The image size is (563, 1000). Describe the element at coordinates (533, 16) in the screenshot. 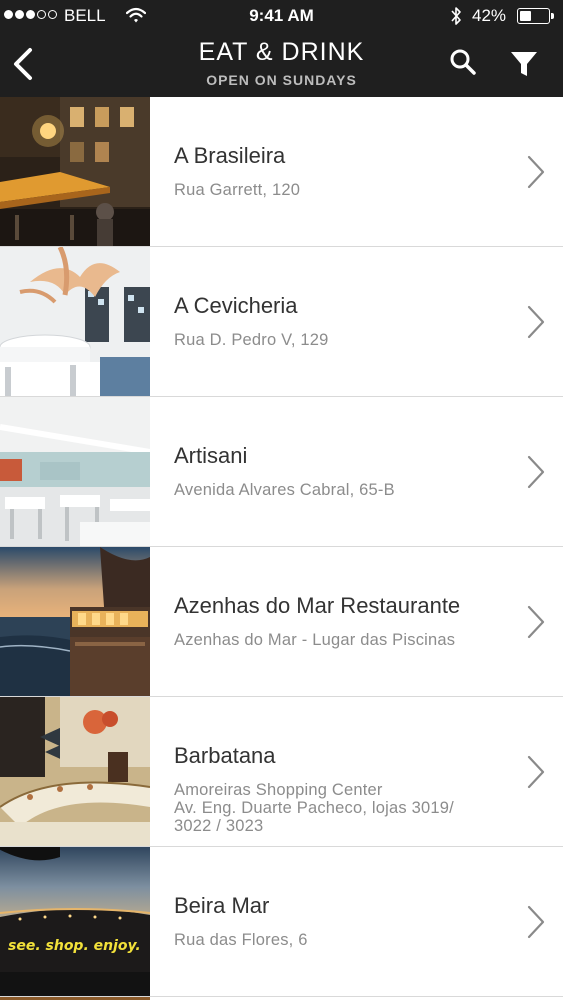

I see `battery-icon` at that location.